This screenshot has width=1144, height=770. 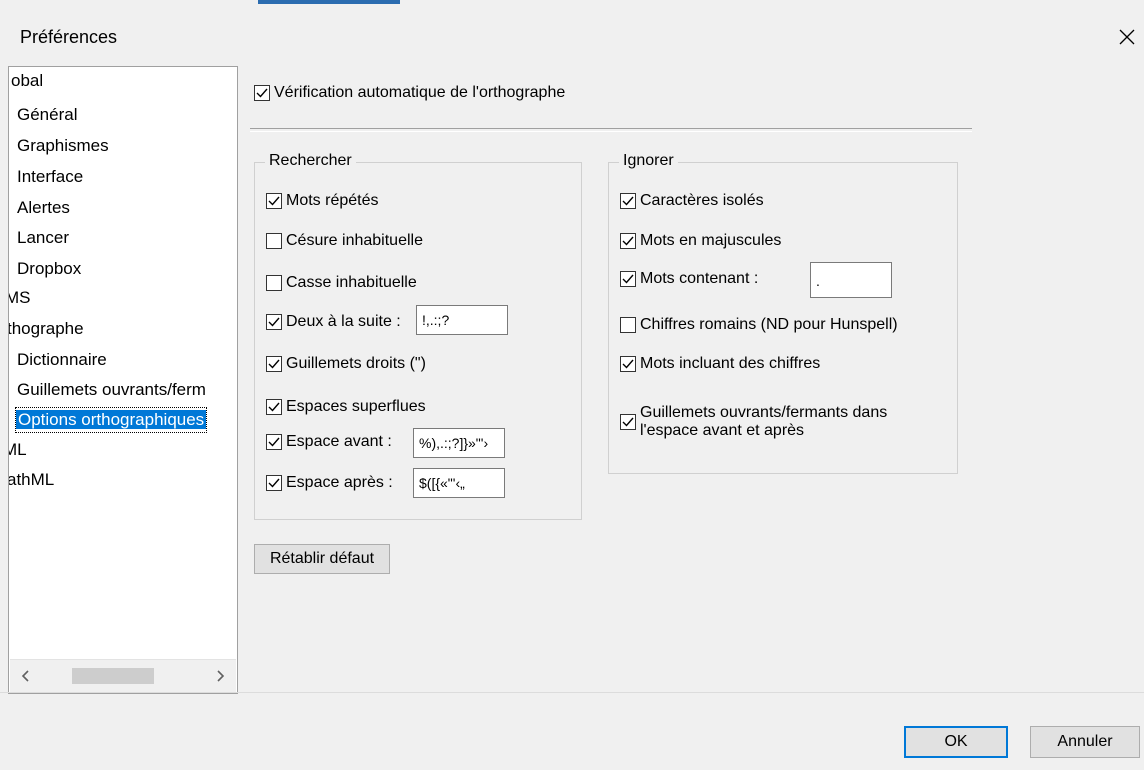 I want to click on tree-item-label: Général, so click(x=47, y=114).